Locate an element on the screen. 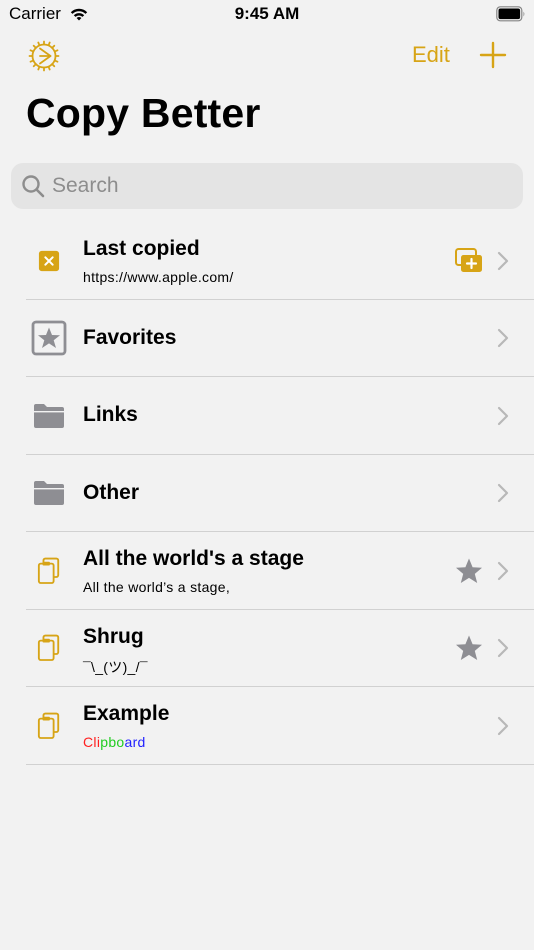 The width and height of the screenshot is (534, 950). list-item-last-copied: Last copied https://www.apple.com/ is located at coordinates (267, 261).